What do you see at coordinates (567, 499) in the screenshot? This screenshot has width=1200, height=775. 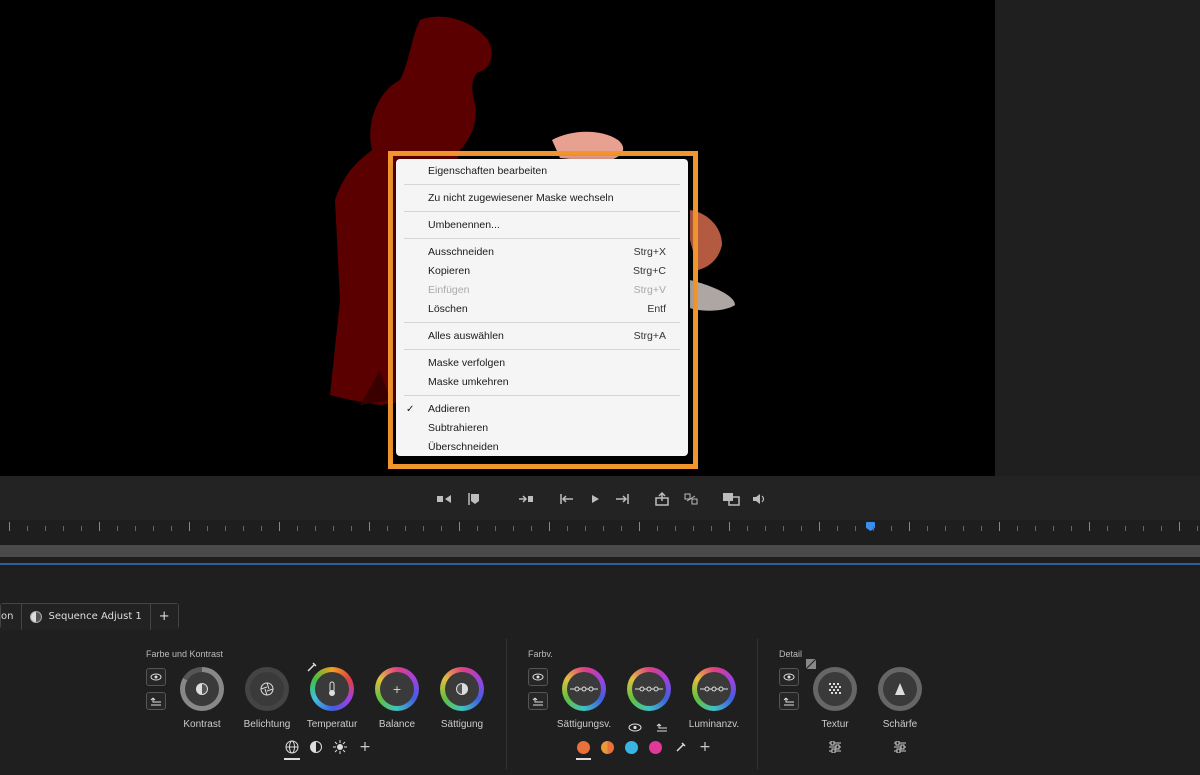 I see `step-back-icon` at bounding box center [567, 499].